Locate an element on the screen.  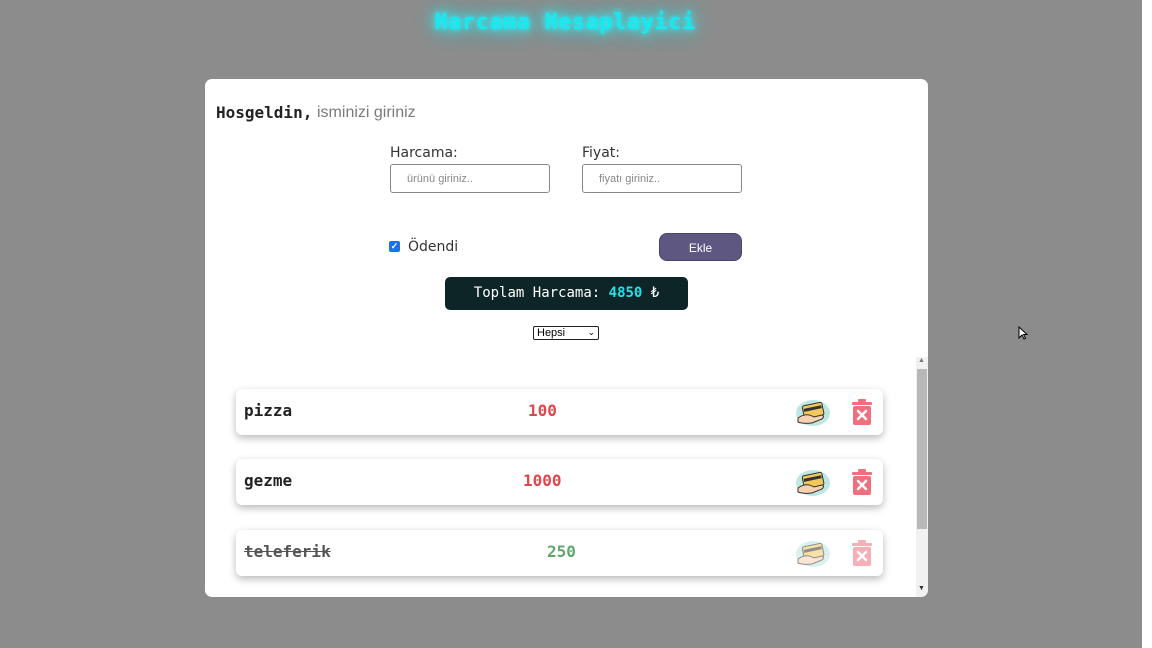
scroll-down-icon: ▼ is located at coordinates (921, 588).